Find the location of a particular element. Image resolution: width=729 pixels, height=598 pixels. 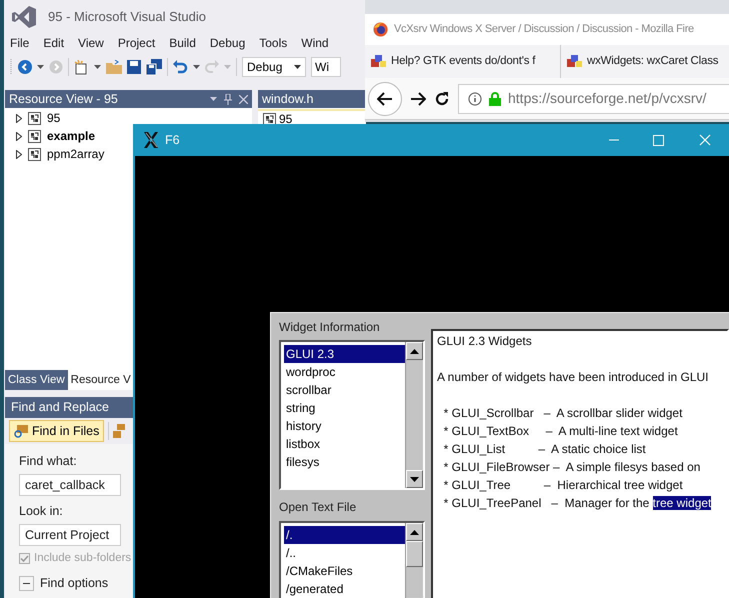

heading-text: GLUI 2.3 Widgets is located at coordinates (485, 341).